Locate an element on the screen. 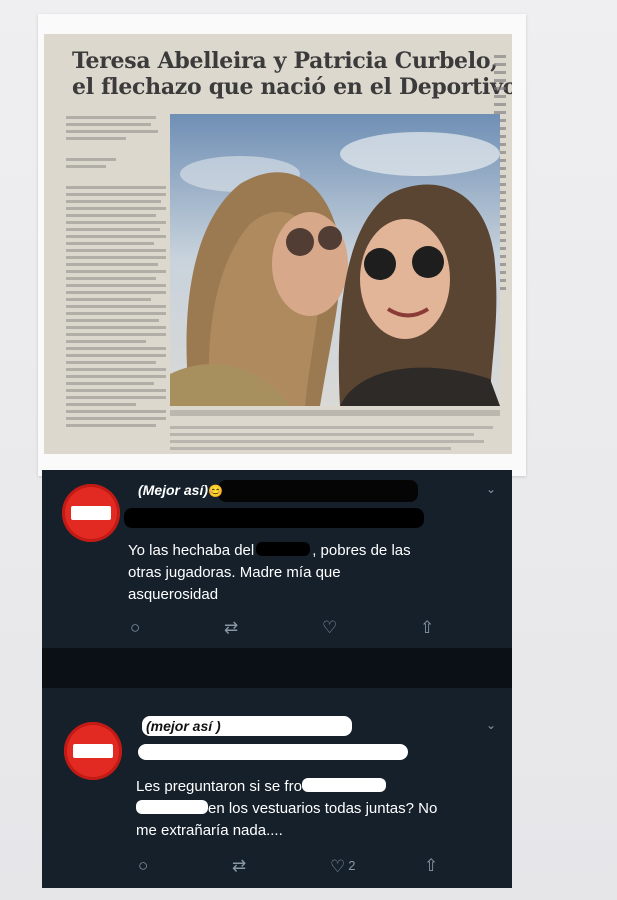  like-button: ♡ 2 is located at coordinates (342, 866).